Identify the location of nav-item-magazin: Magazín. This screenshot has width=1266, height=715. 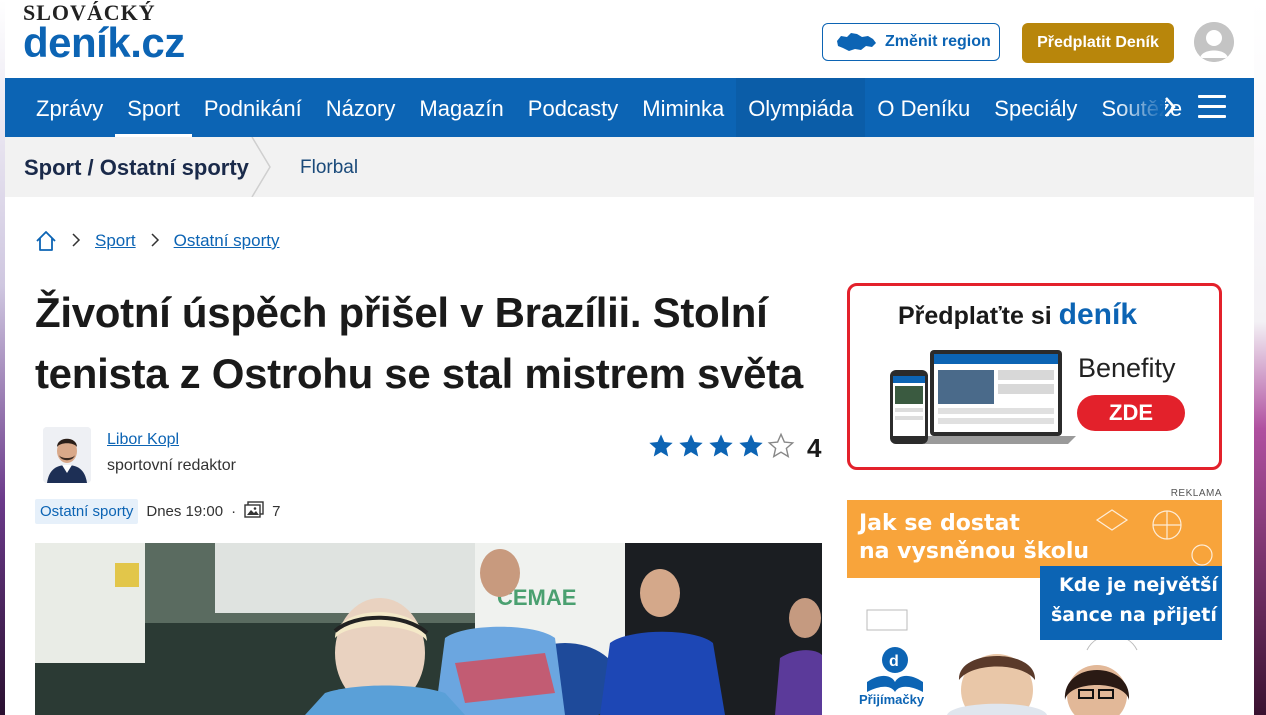
(461, 107).